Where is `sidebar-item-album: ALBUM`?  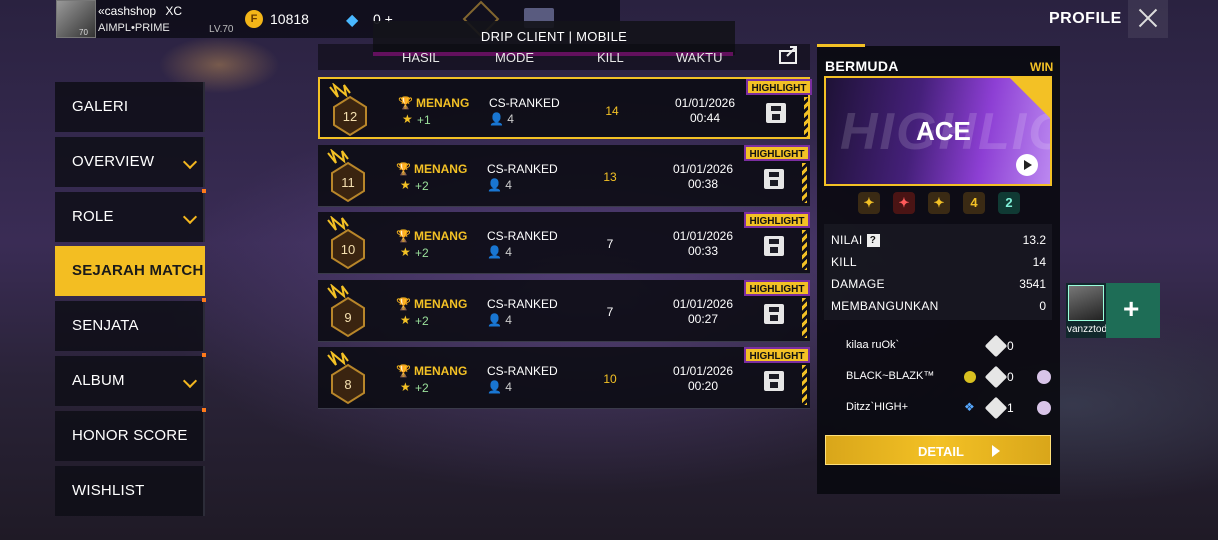
sidebar-item-album: ALBUM is located at coordinates (130, 379).